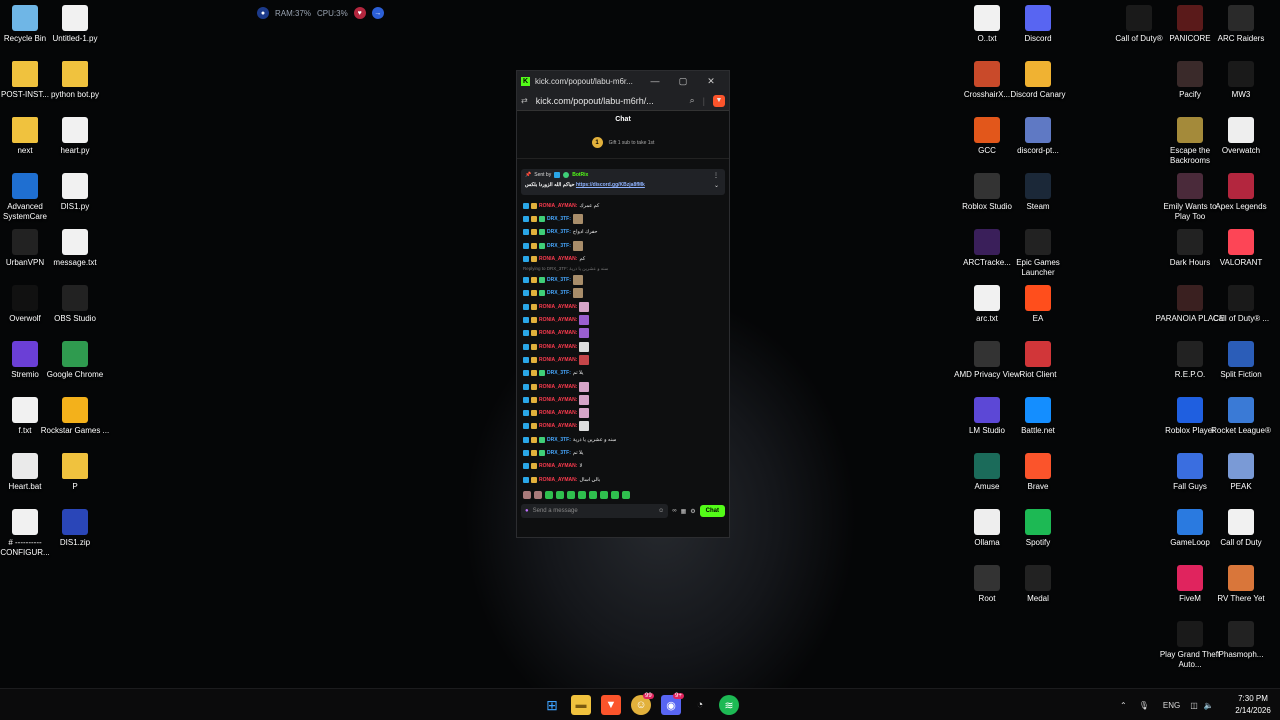 This screenshot has height=720, width=1280. Describe the element at coordinates (1038, 192) in the screenshot. I see `desktop-shortcut: Steam` at that location.